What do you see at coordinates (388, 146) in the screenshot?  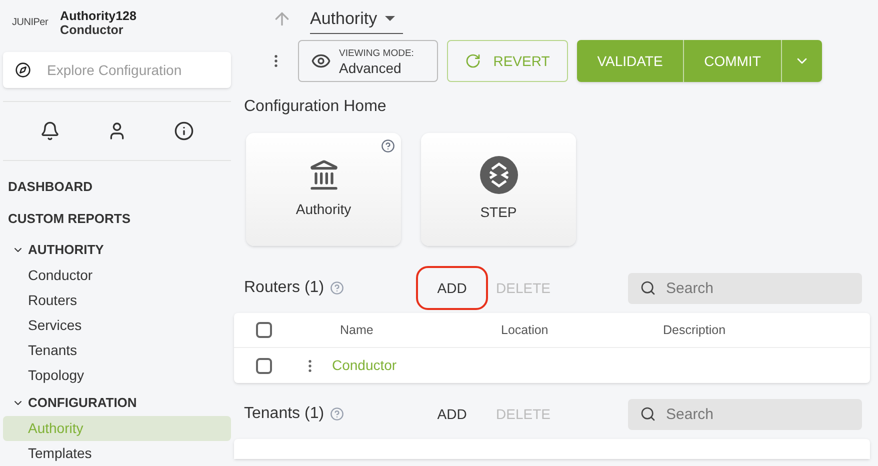 I see `help-icon` at bounding box center [388, 146].